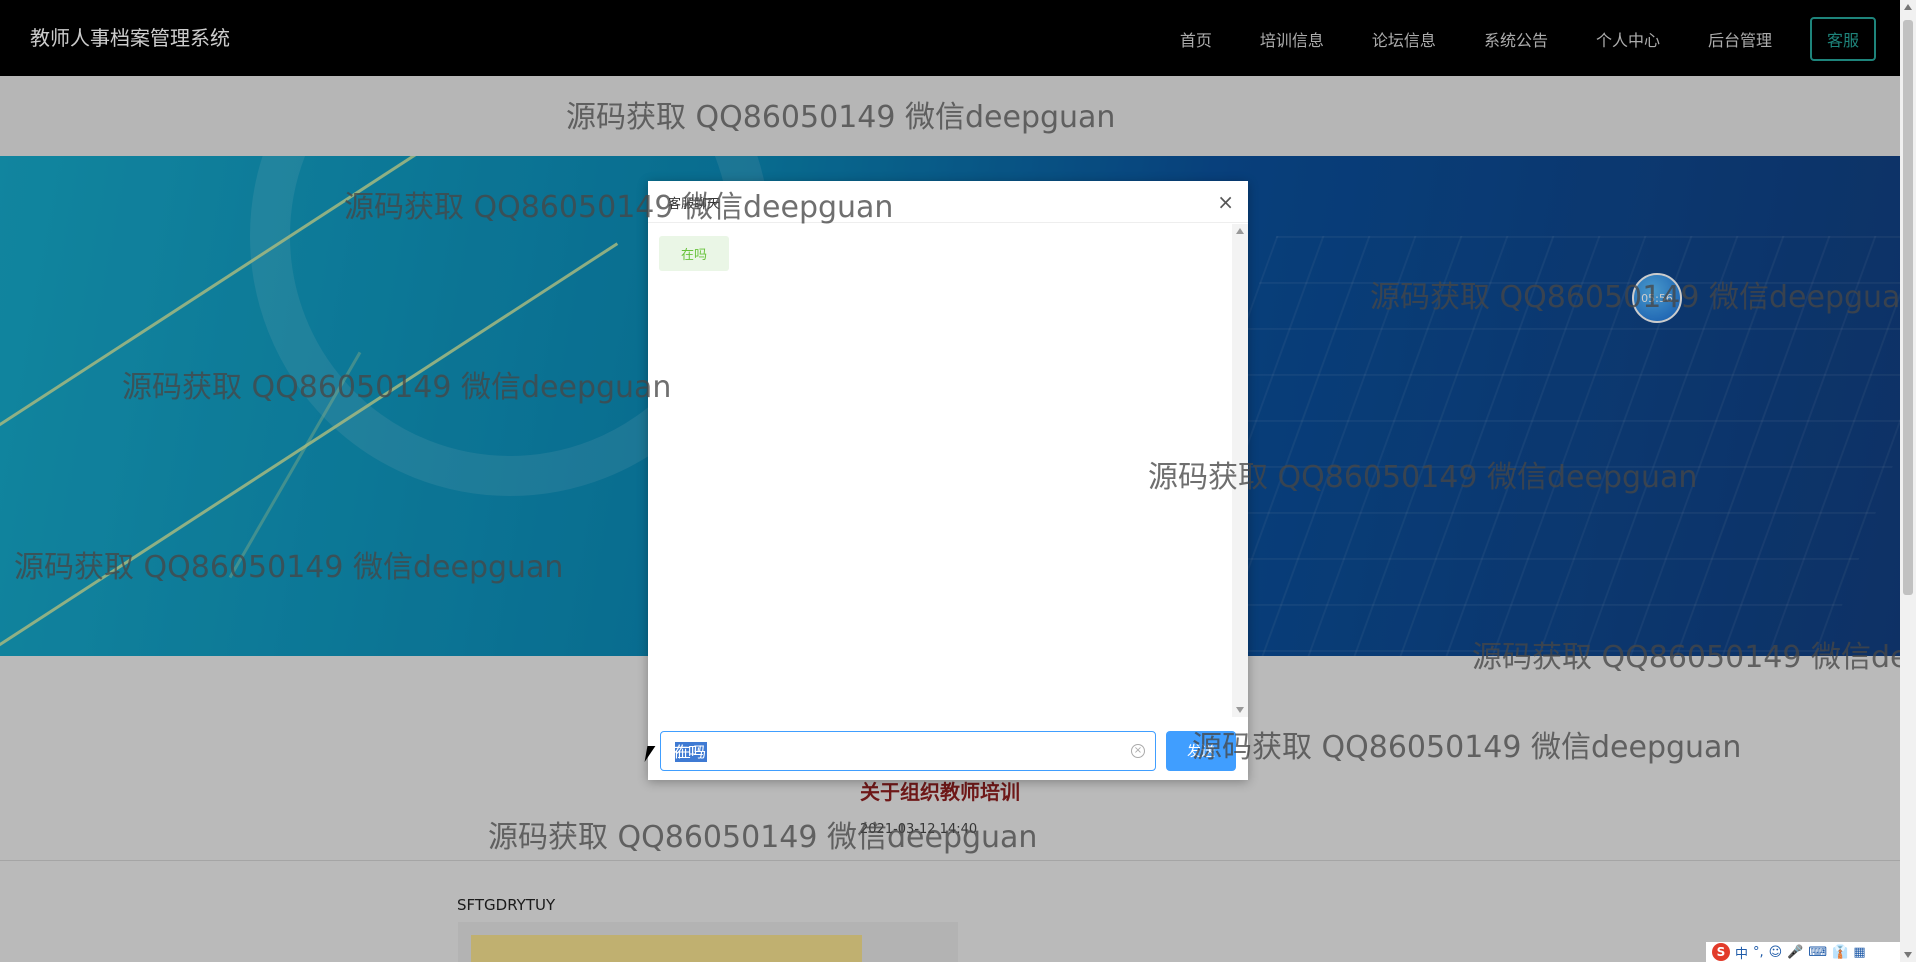 The height and width of the screenshot is (962, 1916). I want to click on clear-icon: ×, so click(1138, 751).